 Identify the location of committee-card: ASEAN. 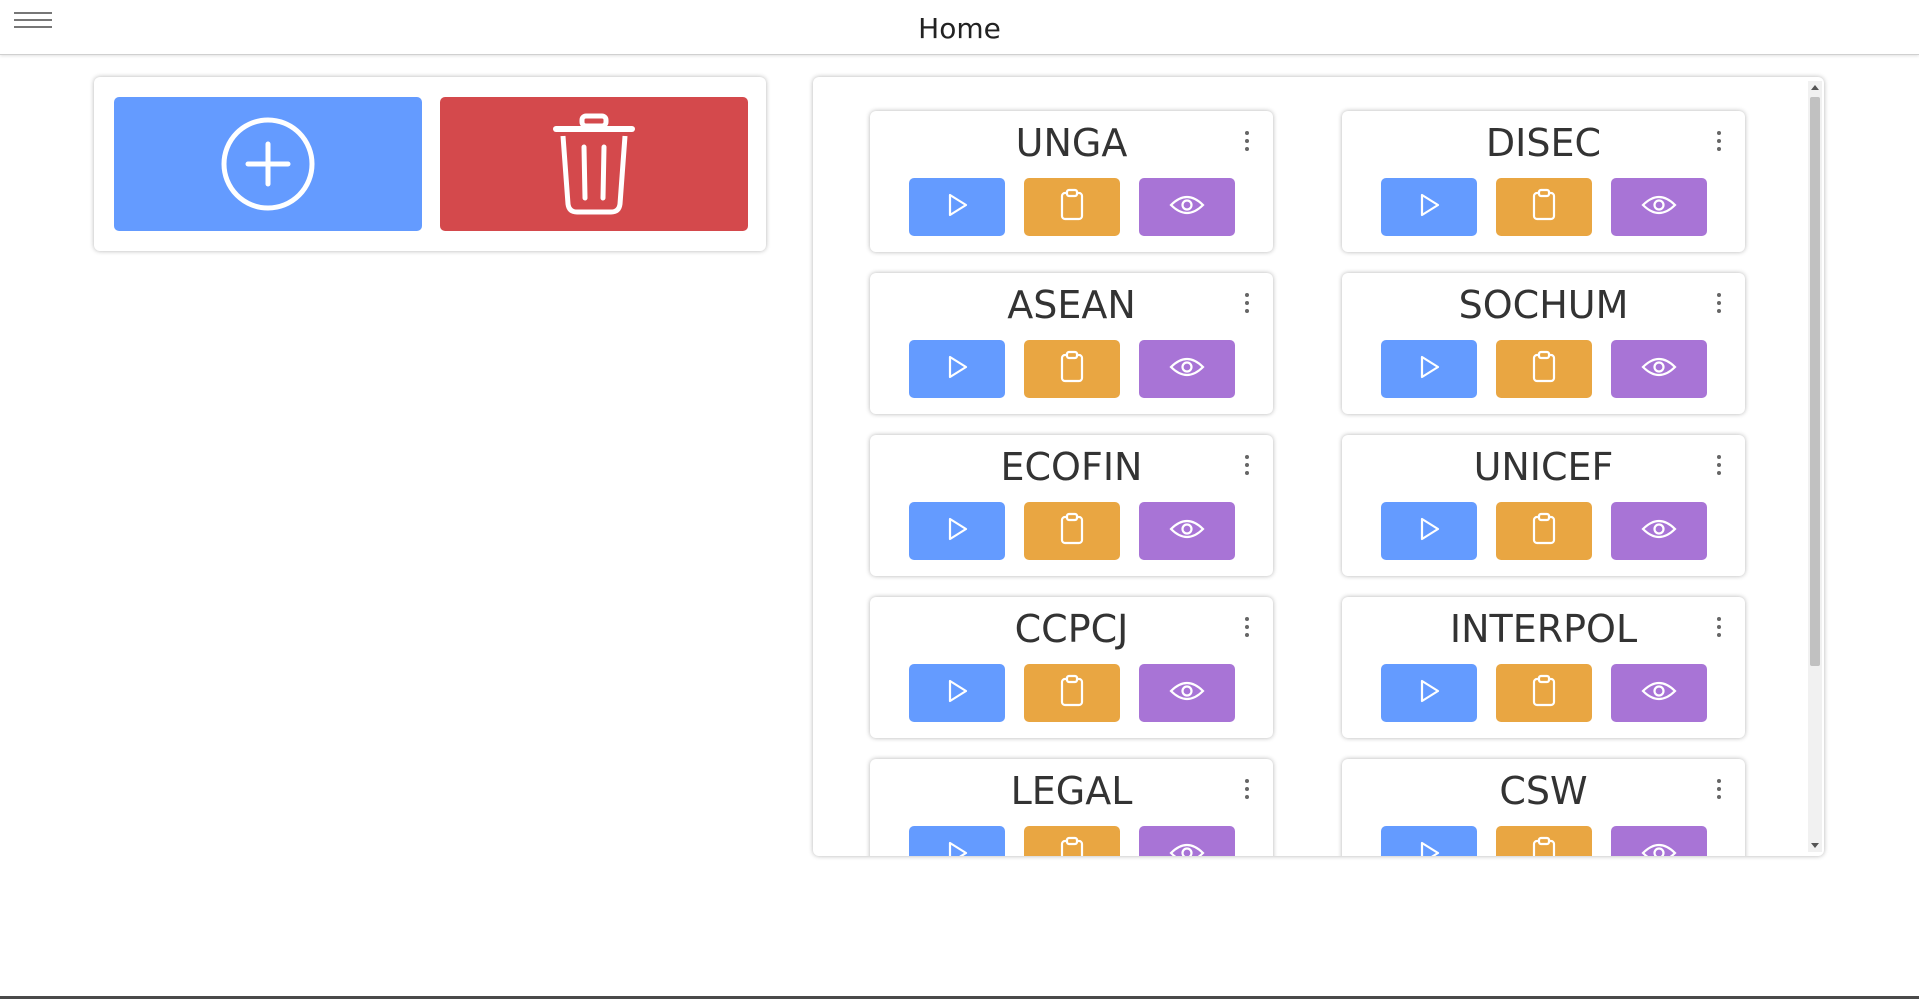
(1071, 343).